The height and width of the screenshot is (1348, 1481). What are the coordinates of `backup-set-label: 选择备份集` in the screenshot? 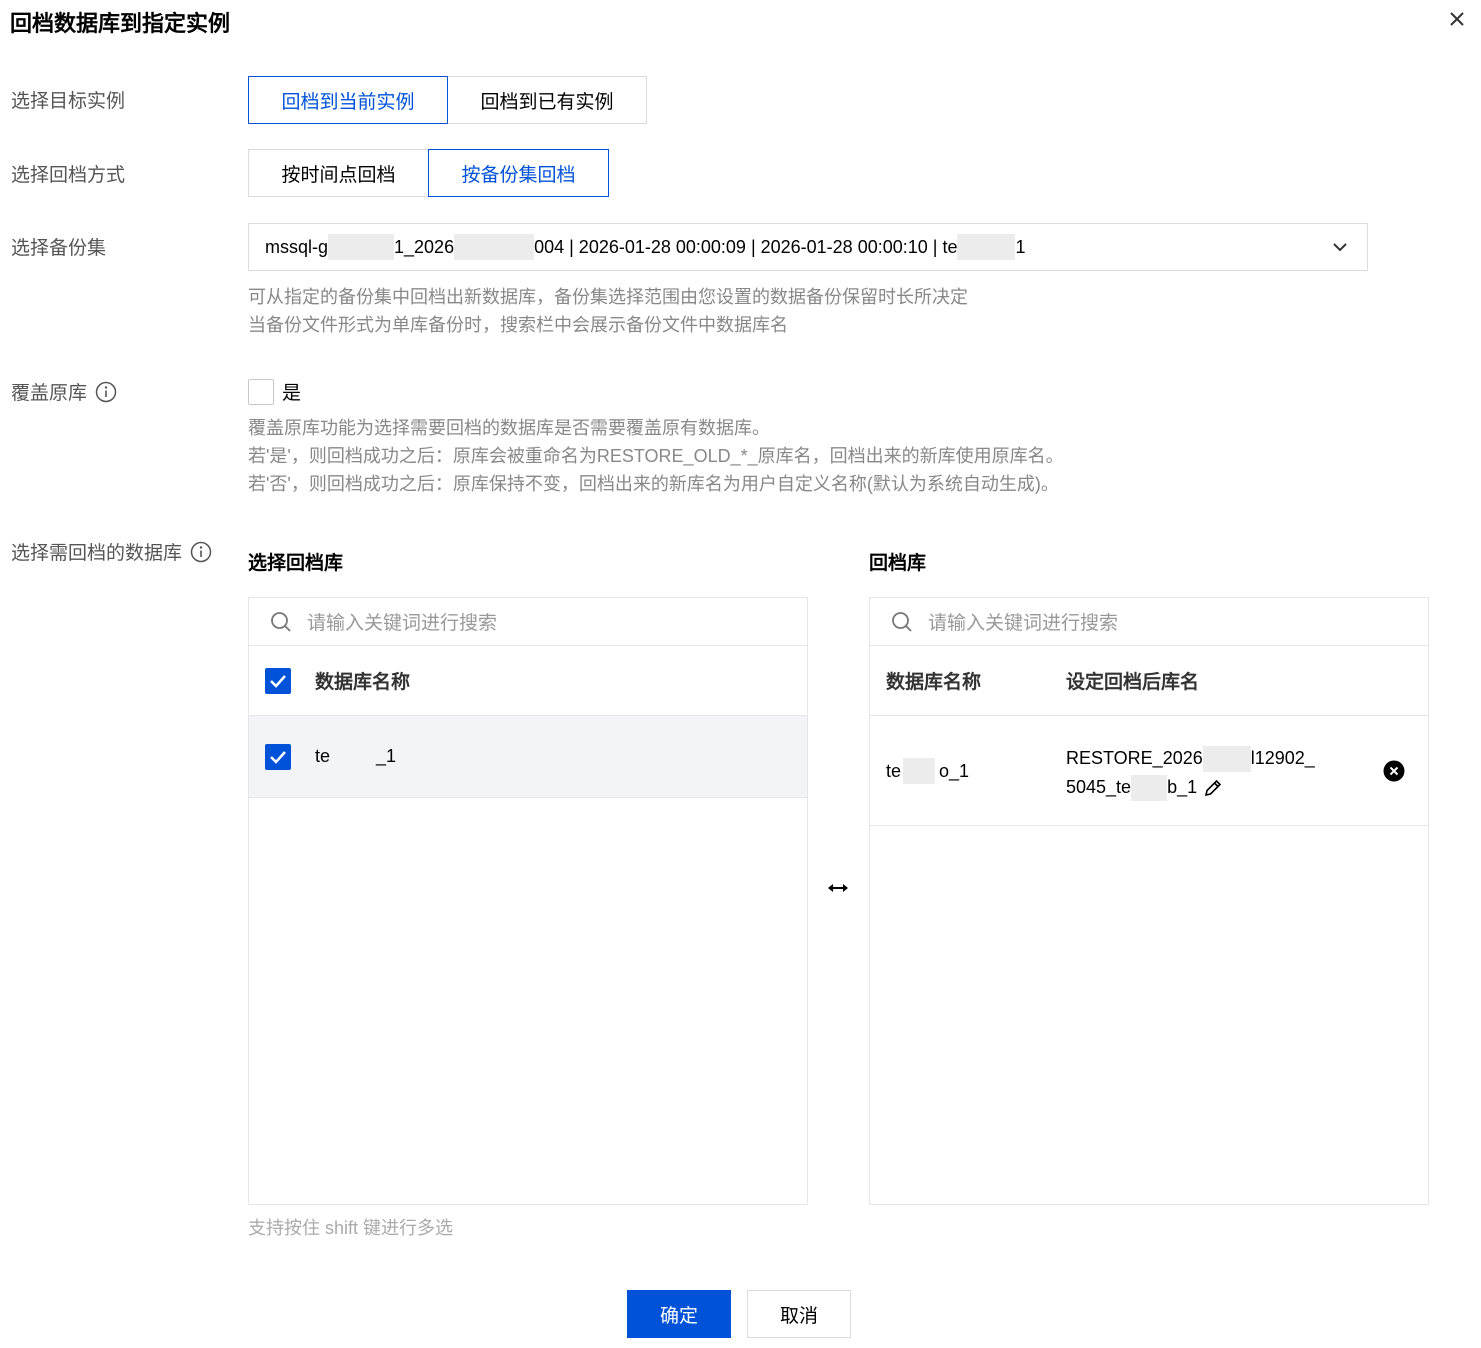 It's located at (59, 248).